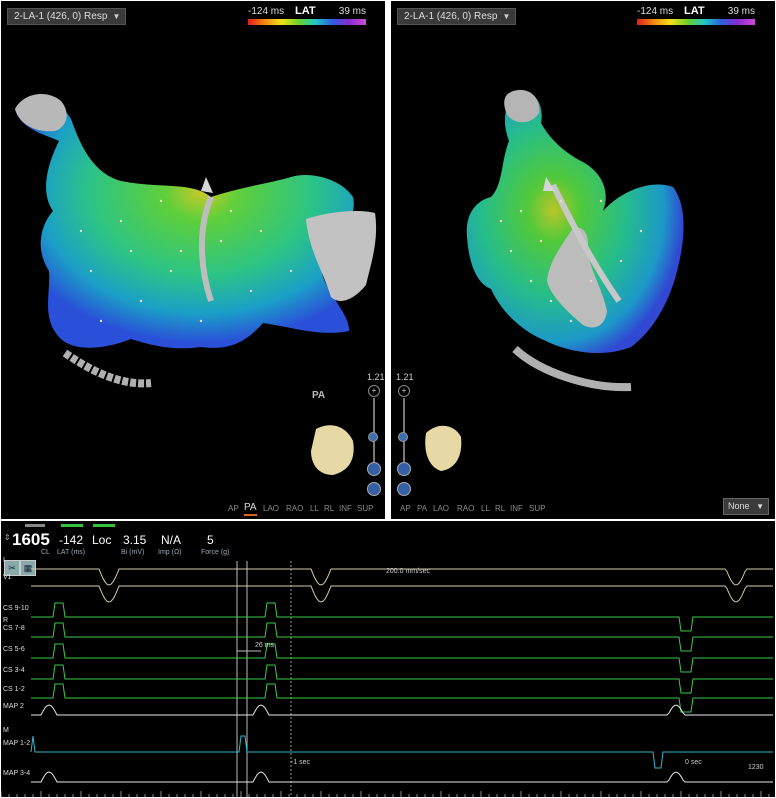 The height and width of the screenshot is (798, 776). I want to click on display-select-label: None, so click(739, 506).